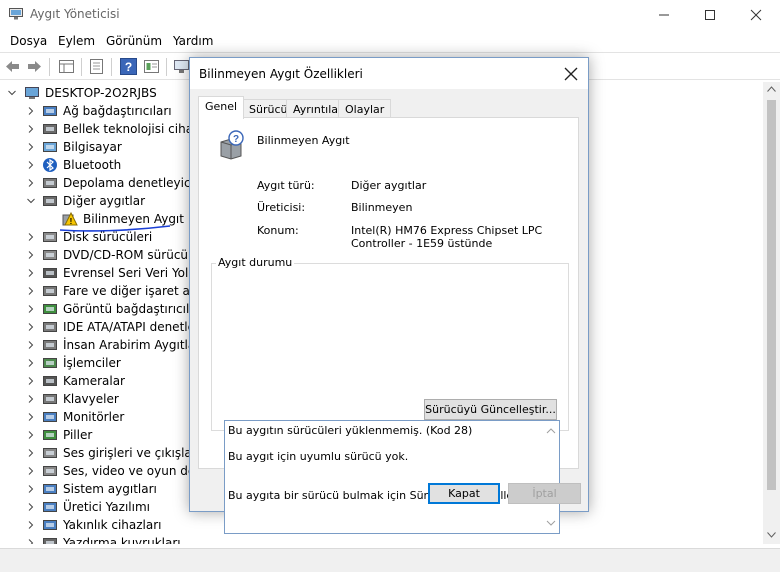 The width and height of the screenshot is (780, 572). Describe the element at coordinates (12, 66) in the screenshot. I see `back-arrow-icon` at that location.